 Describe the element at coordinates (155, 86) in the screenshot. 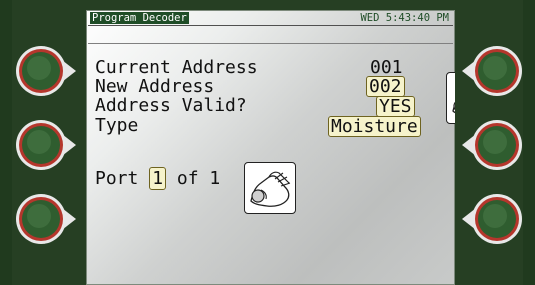

I see `new-address-label: New Address` at that location.